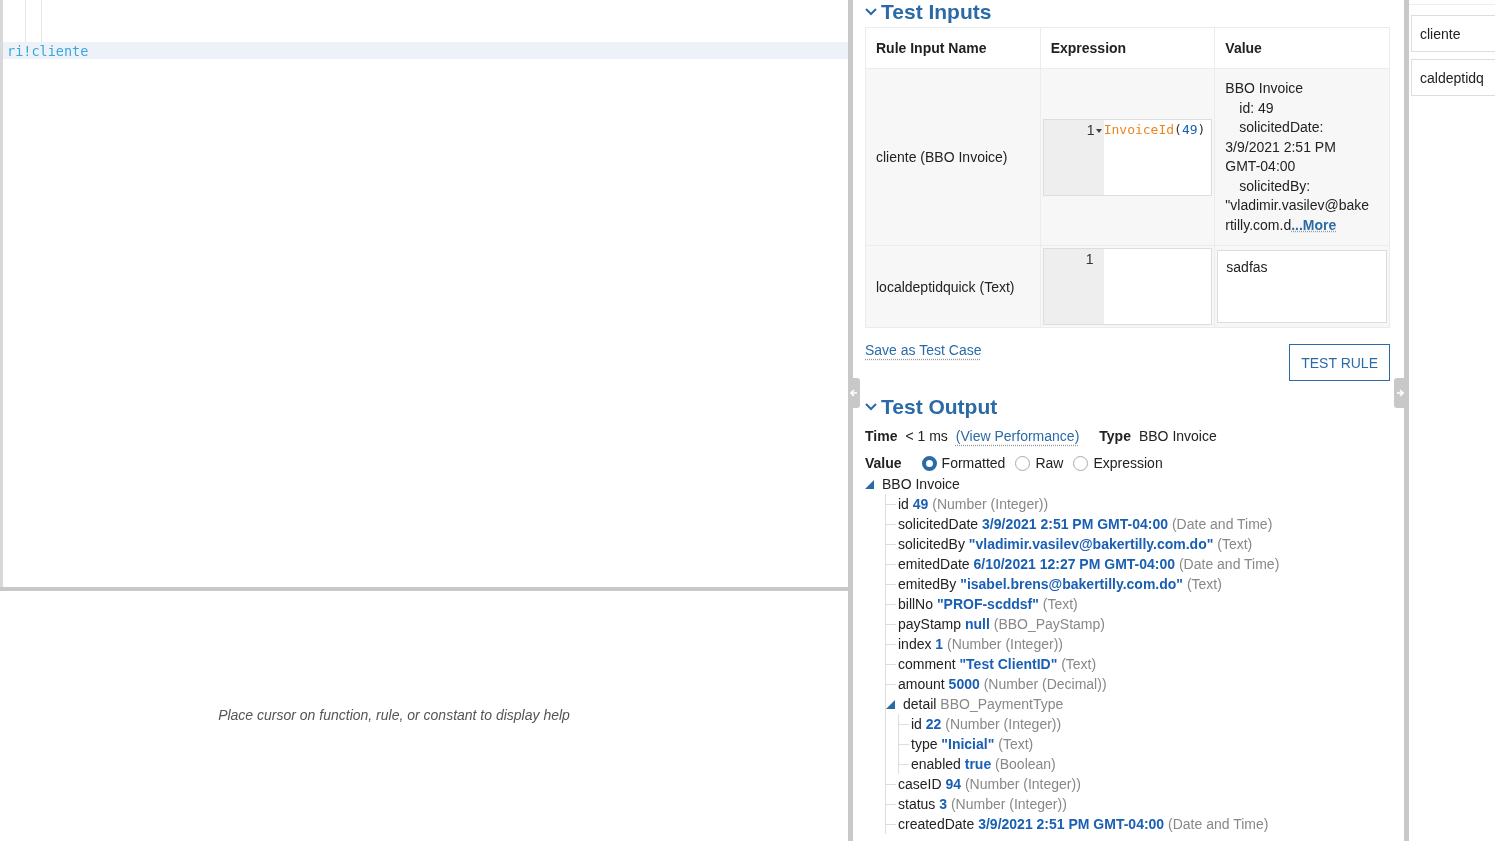 The width and height of the screenshot is (1495, 841). What do you see at coordinates (881, 436) in the screenshot?
I see `time-label: Time` at bounding box center [881, 436].